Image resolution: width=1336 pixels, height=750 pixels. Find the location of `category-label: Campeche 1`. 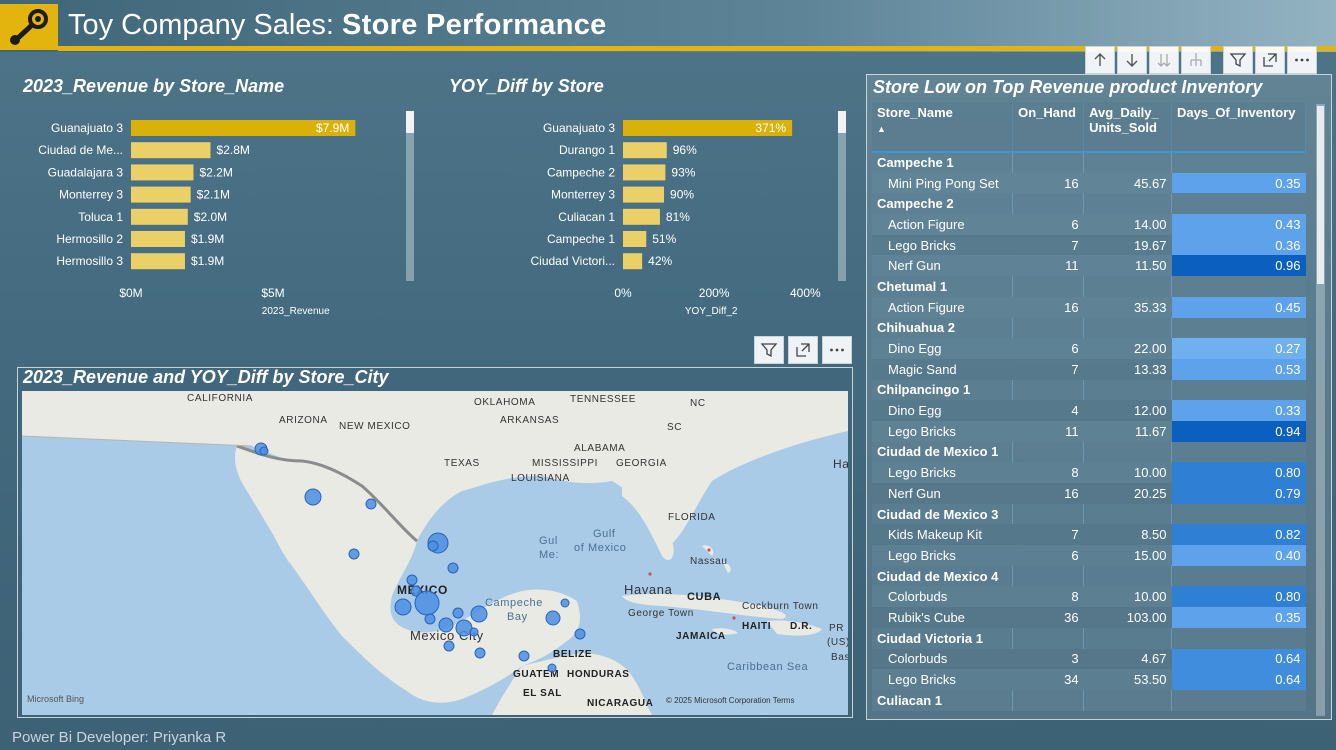

category-label: Campeche 1 is located at coordinates (581, 239).